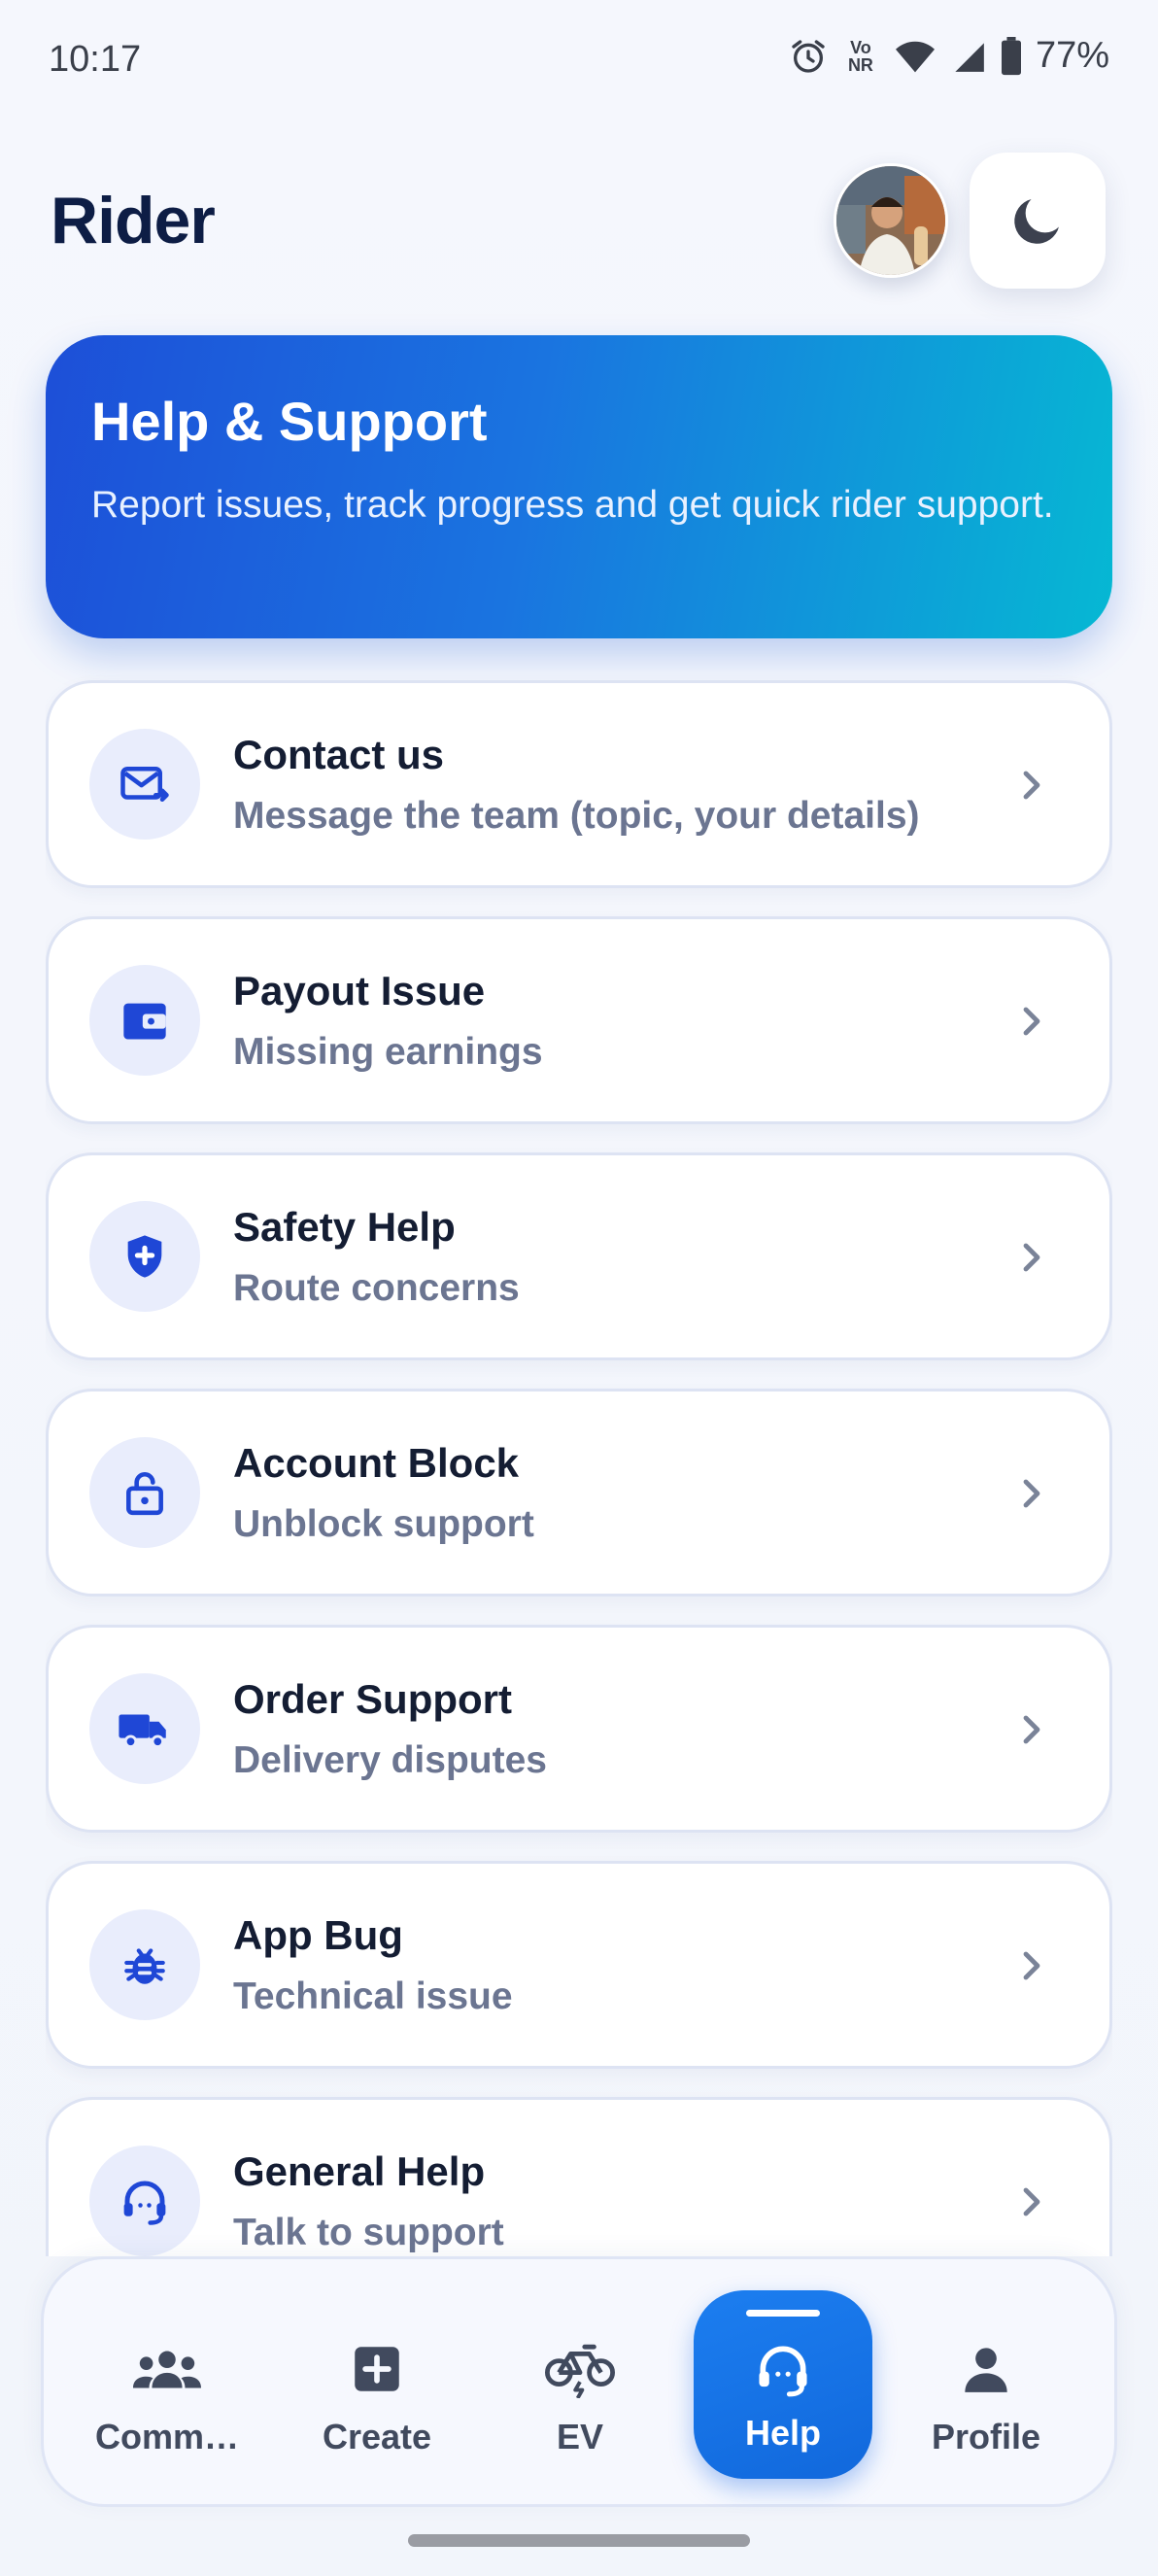  I want to click on list-item-order-support: Order Support Delivery disputes, so click(579, 1729).